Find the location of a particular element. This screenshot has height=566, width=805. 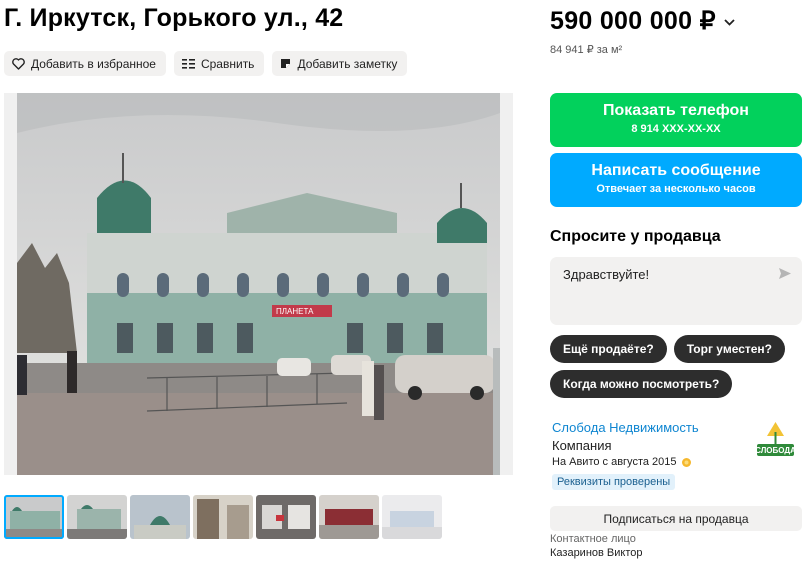

price-per-m2: 84 941 ₽ за м² is located at coordinates (586, 50).